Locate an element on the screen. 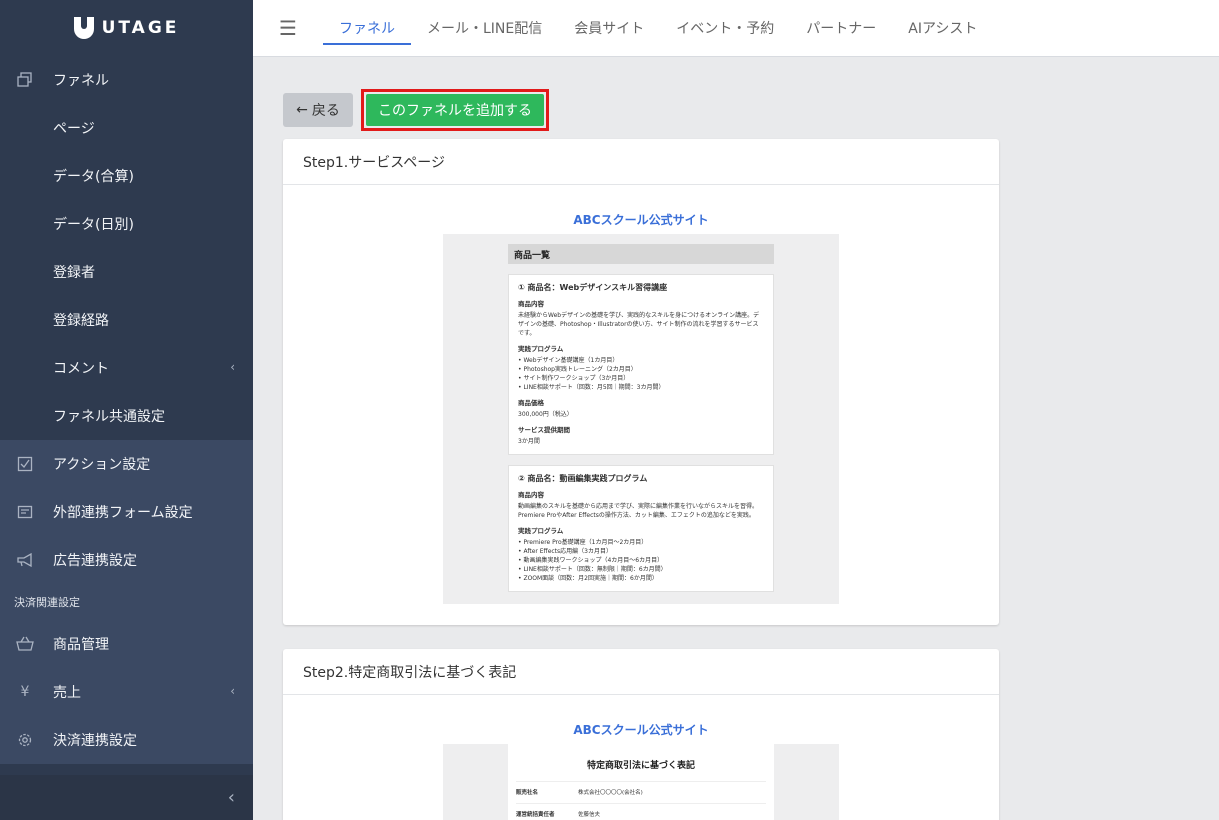 The image size is (1219, 820). sidebar-item-external-form-settings: 外部連携フォーム設定 is located at coordinates (126, 512).